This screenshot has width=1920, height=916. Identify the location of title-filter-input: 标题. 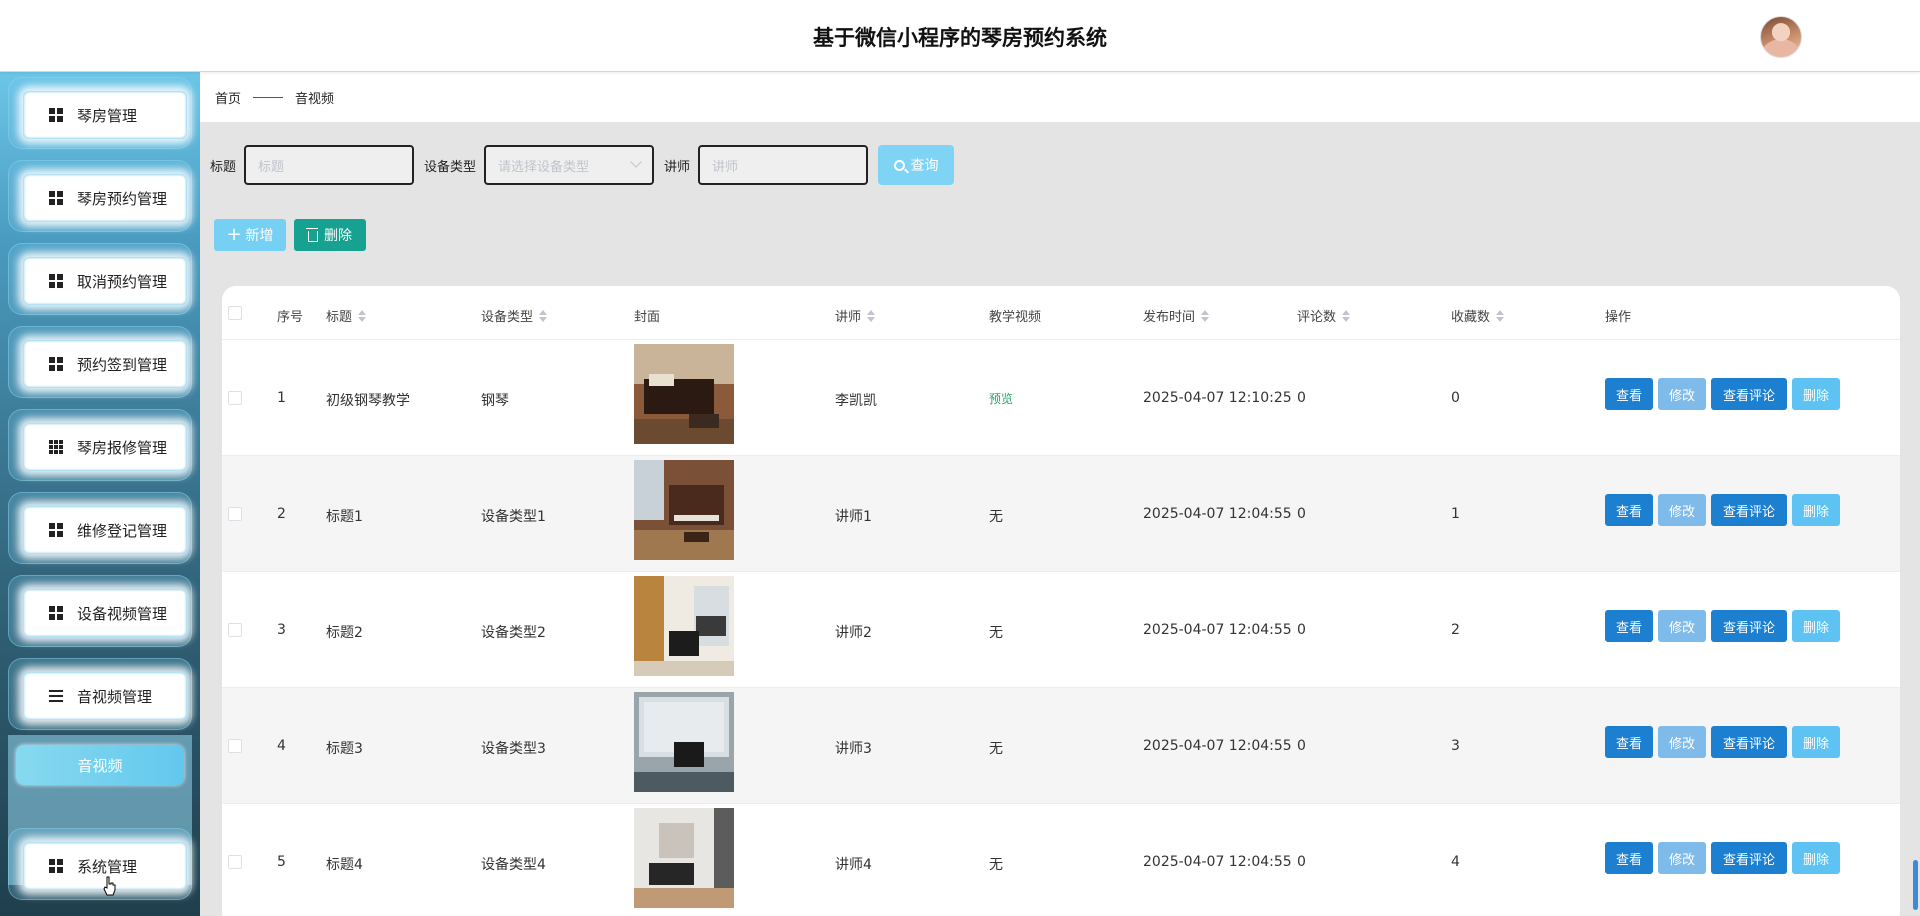
(329, 165).